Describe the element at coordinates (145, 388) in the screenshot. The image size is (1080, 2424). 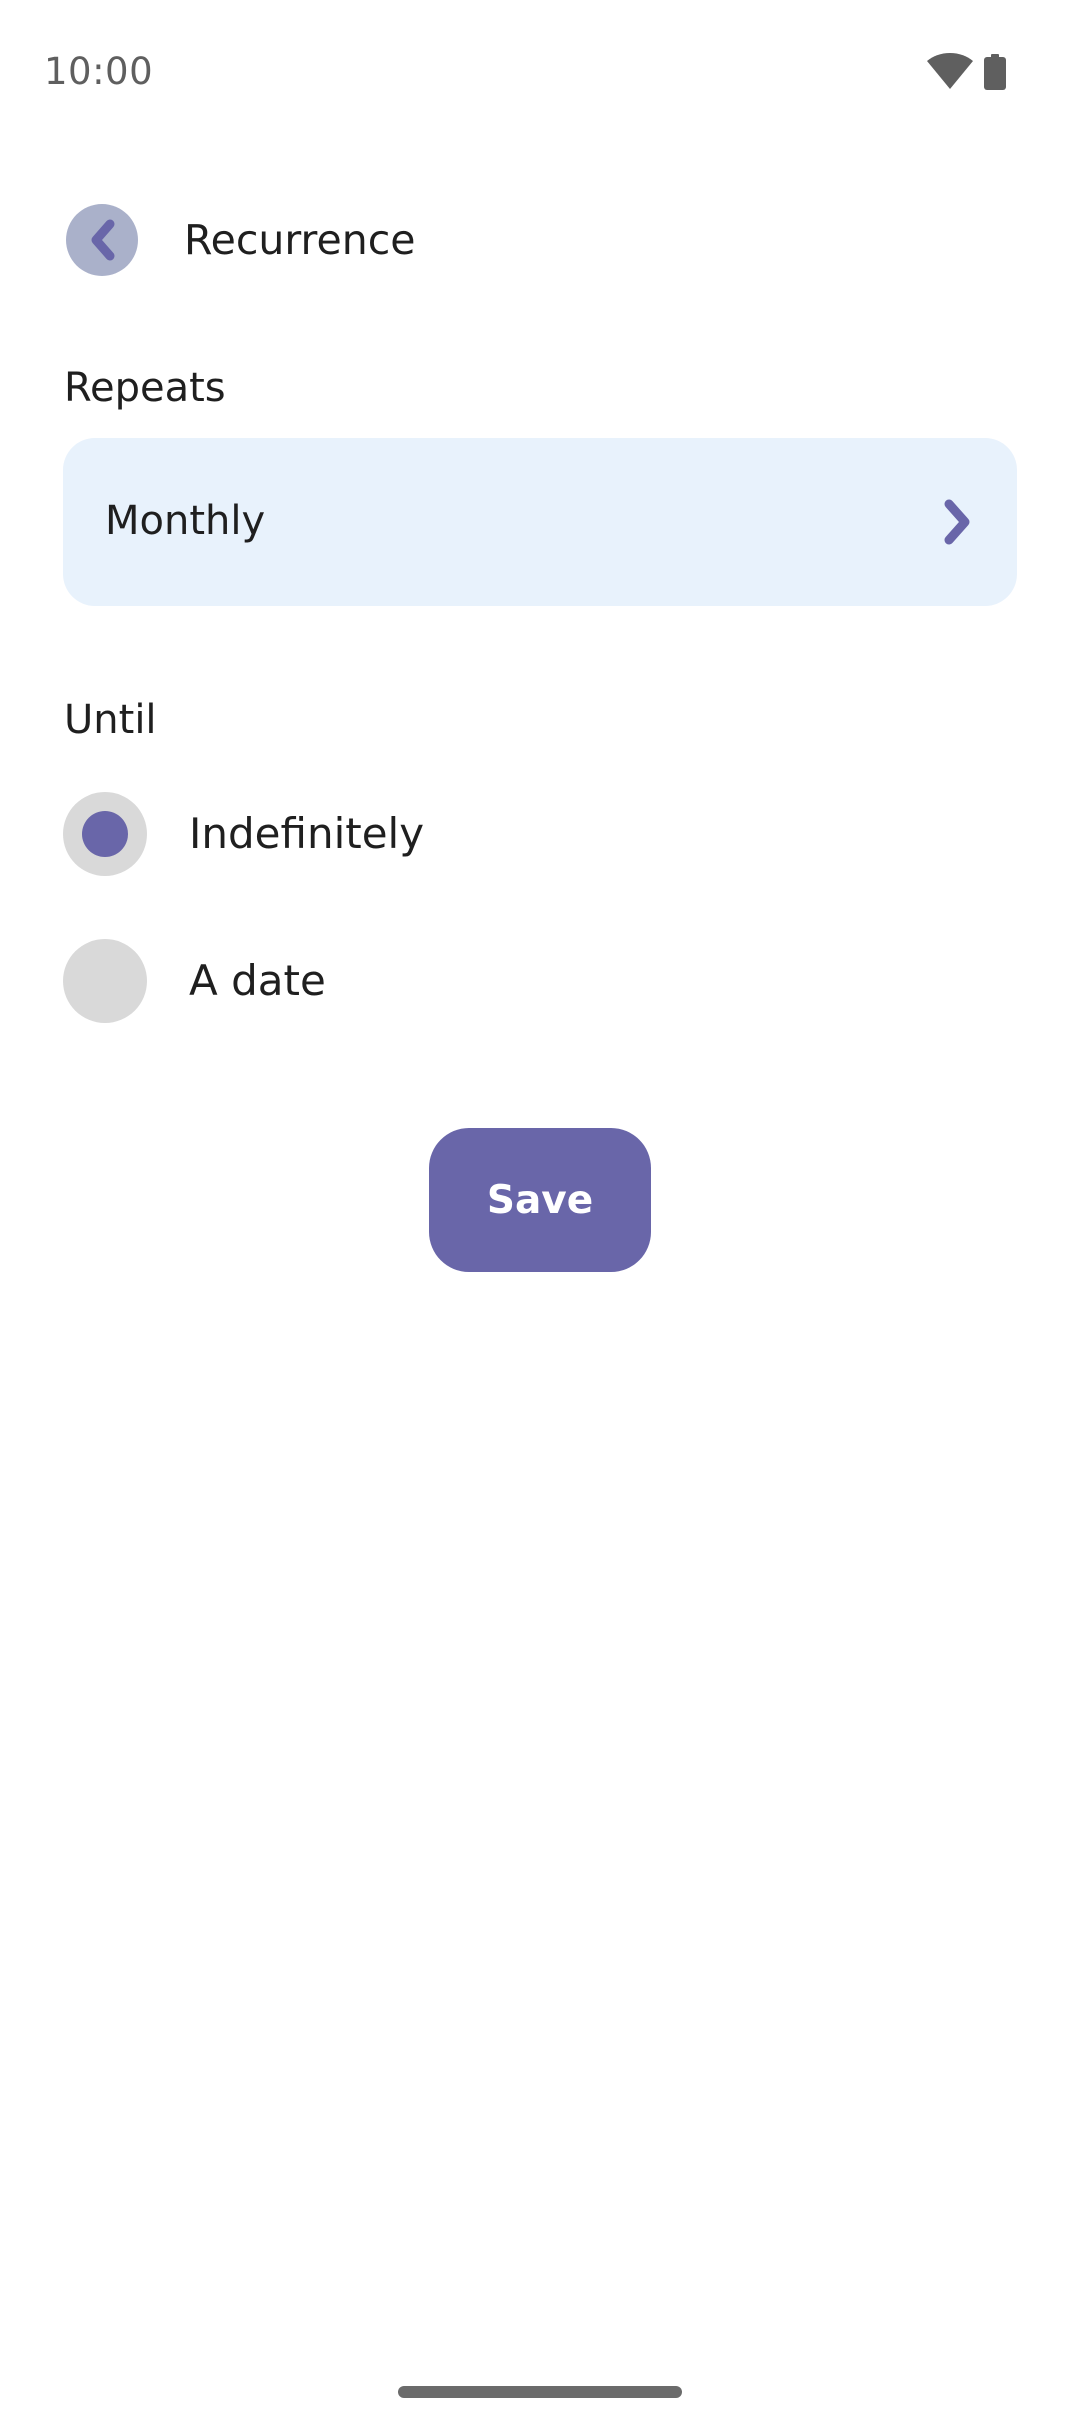
I see `repeats-label: Repeats` at that location.